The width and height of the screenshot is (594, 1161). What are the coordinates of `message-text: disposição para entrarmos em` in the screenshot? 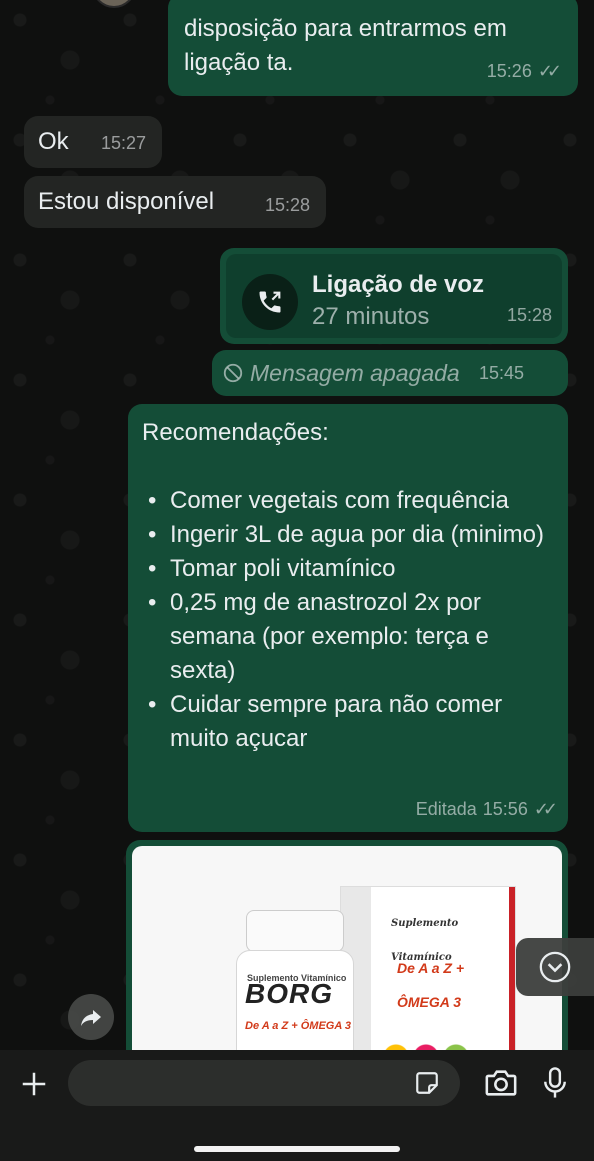 It's located at (345, 28).